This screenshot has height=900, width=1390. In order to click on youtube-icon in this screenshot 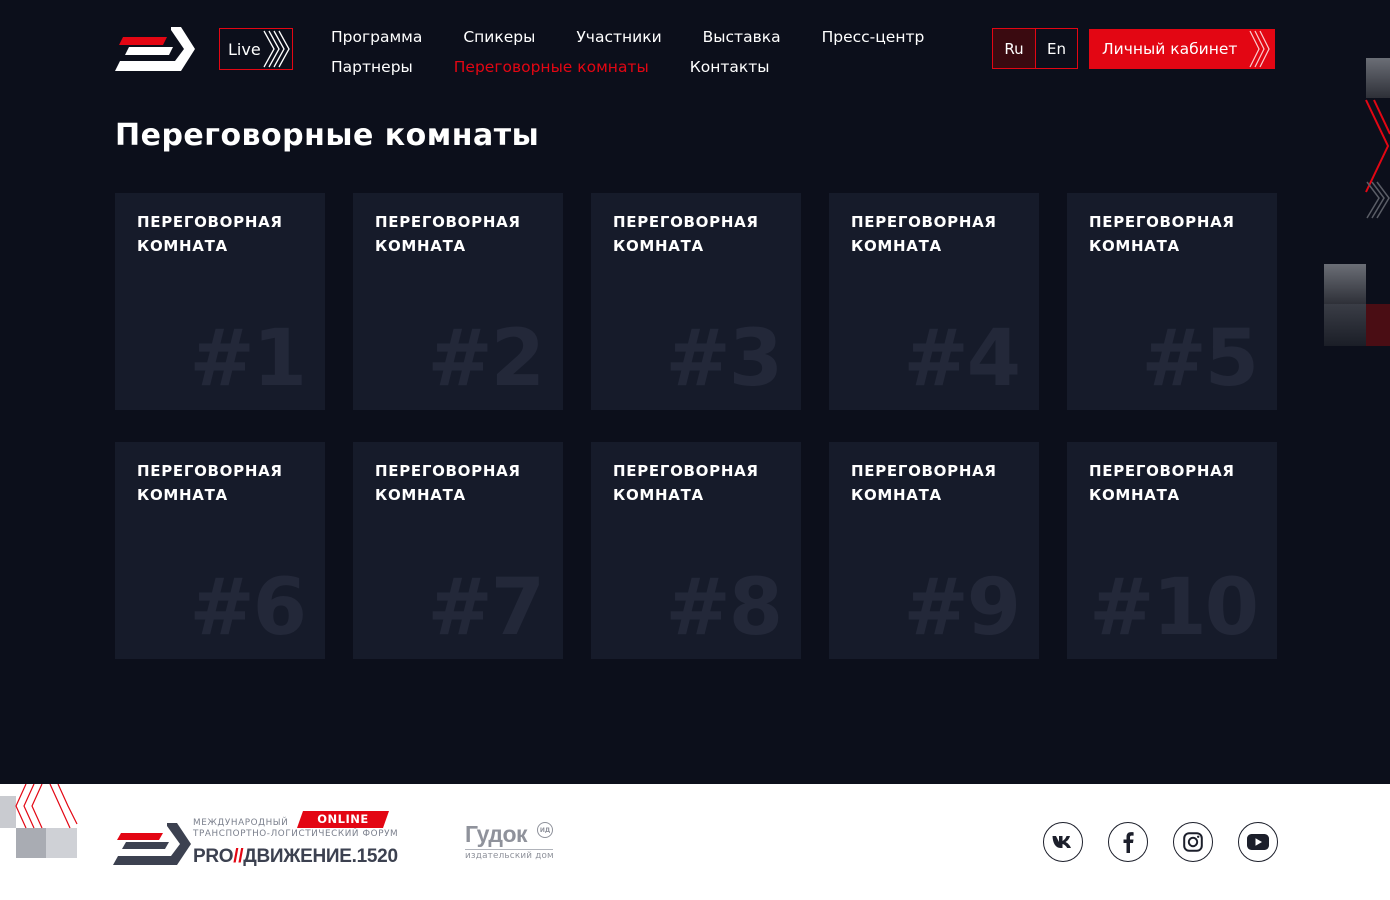, I will do `click(1258, 842)`.